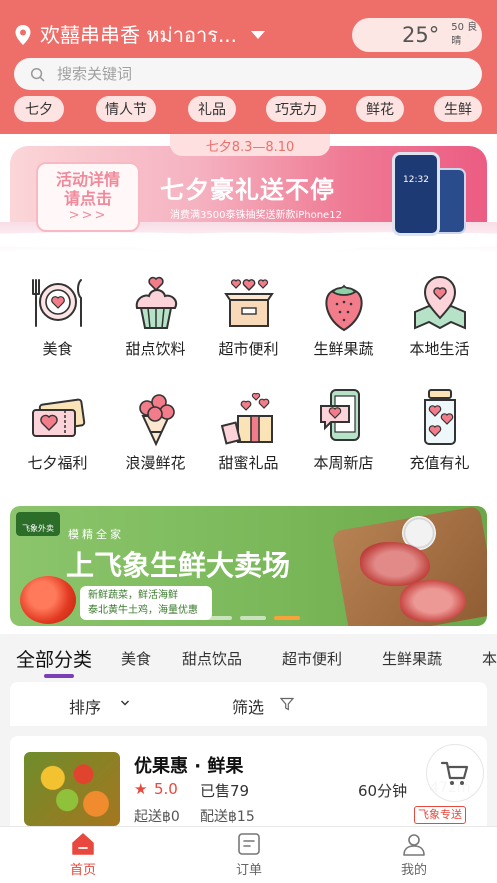 This screenshot has height=883, width=497. Describe the element at coordinates (178, 565) in the screenshot. I see `banner-title: 上飞象生鲜大卖场` at that location.